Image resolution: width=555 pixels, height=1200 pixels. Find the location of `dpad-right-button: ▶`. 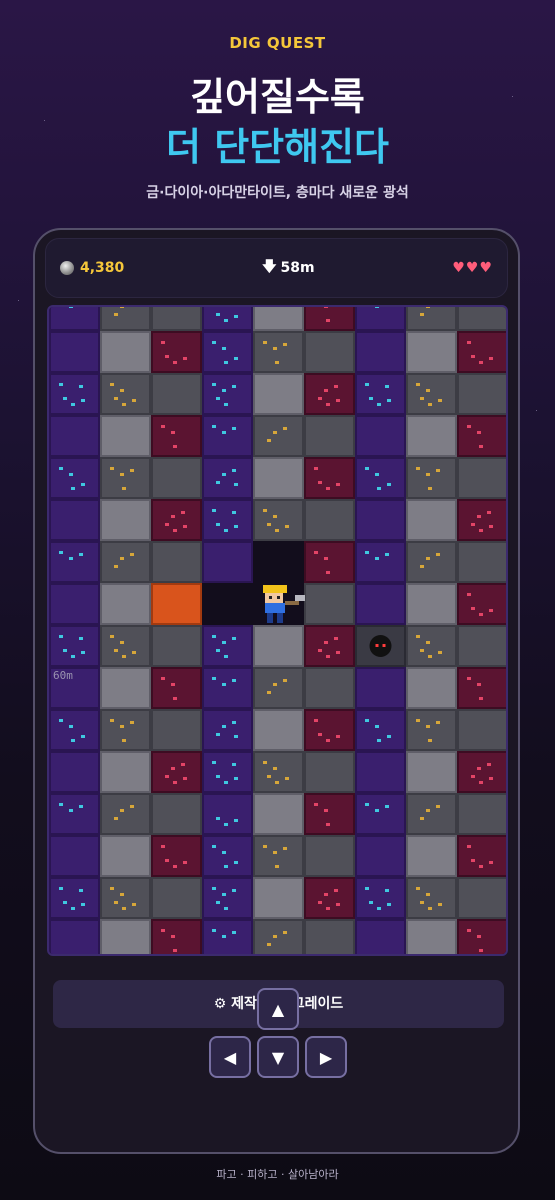

dpad-right-button: ▶ is located at coordinates (326, 1057).